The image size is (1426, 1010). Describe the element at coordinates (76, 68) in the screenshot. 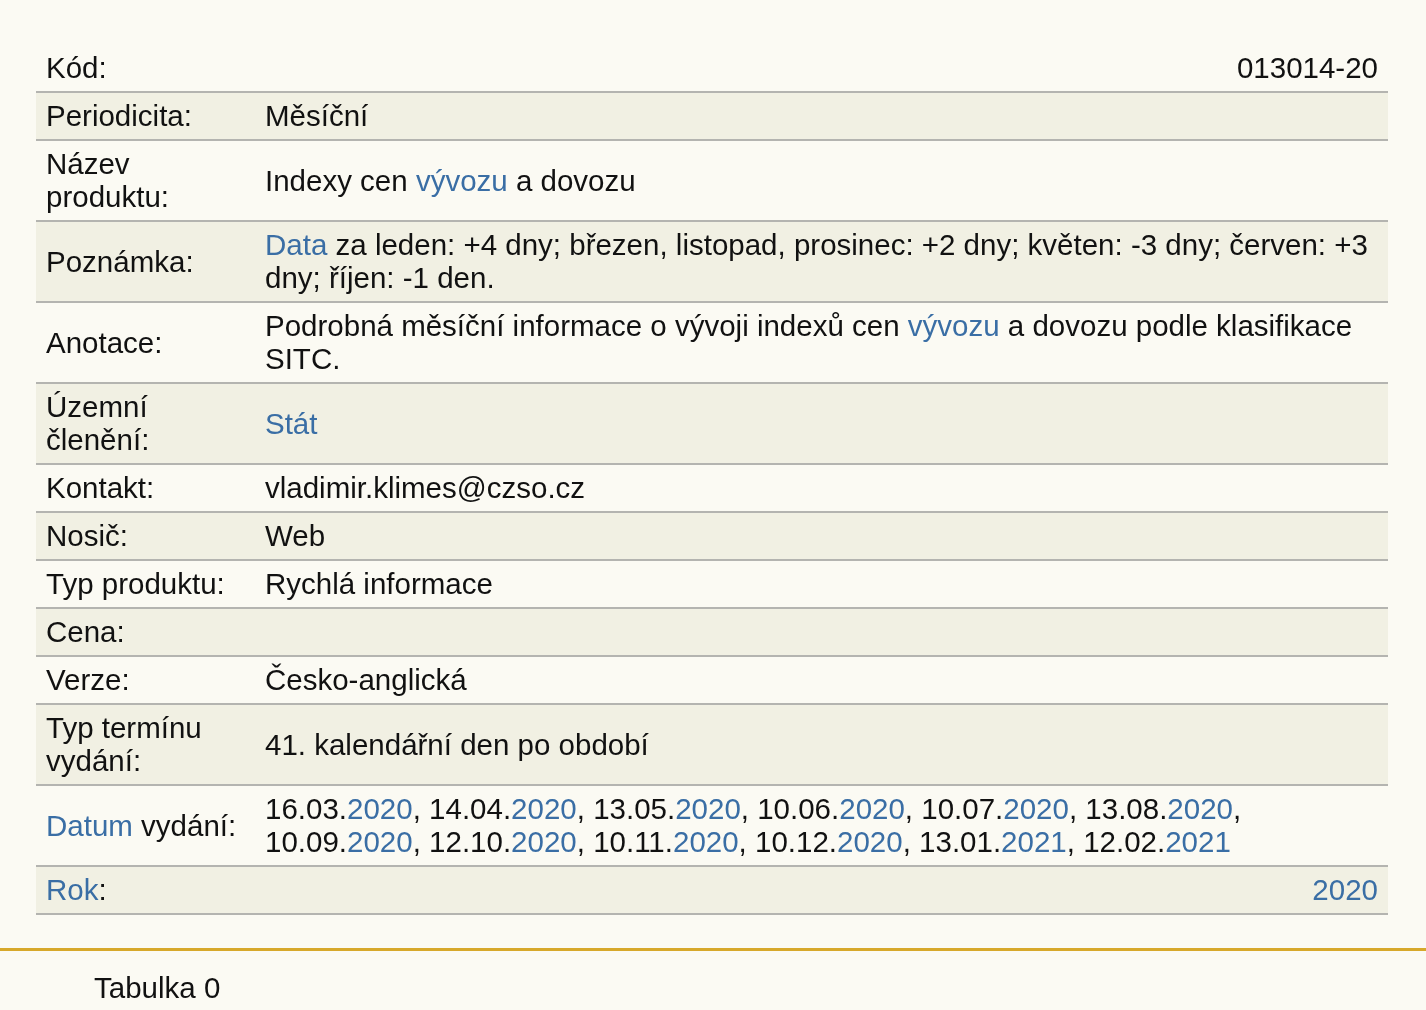

I see `field-label: Kód:` at that location.